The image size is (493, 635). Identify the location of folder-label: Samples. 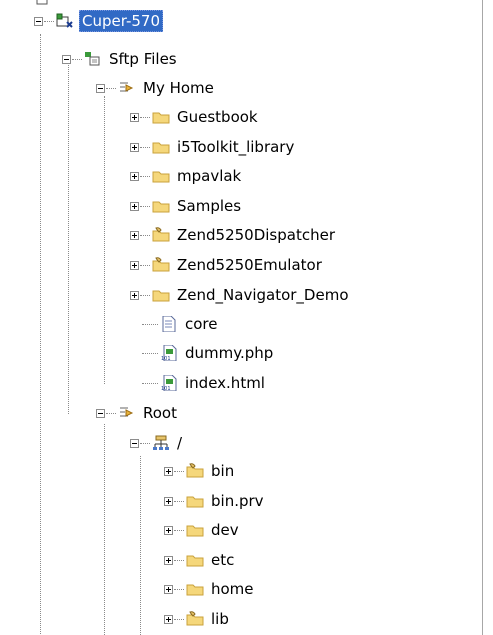
(209, 206).